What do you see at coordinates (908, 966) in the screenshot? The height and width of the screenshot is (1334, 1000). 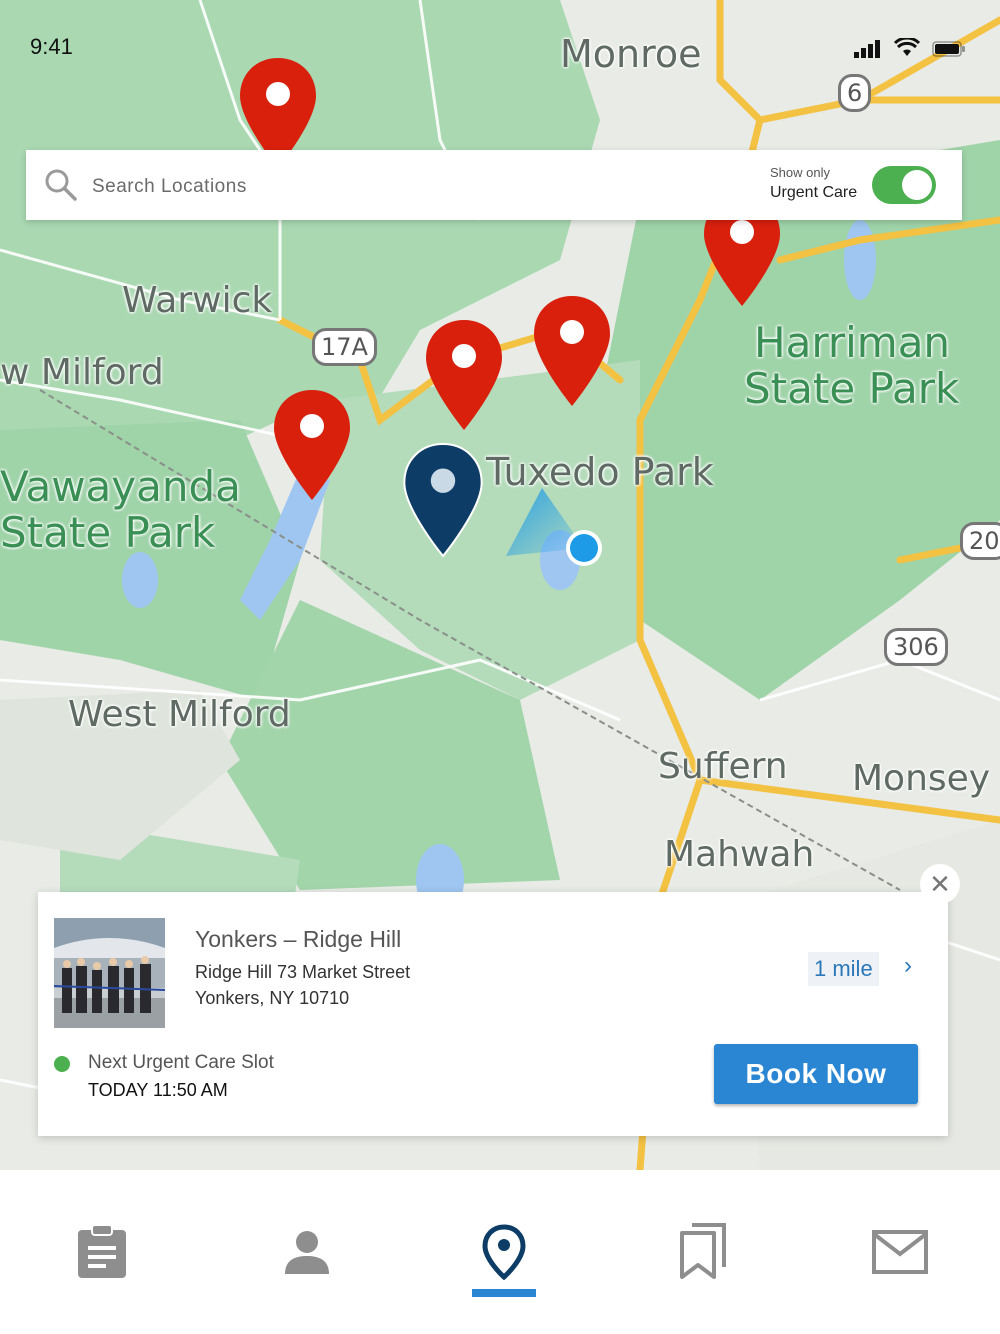 I see `chevron-right-icon: ›` at bounding box center [908, 966].